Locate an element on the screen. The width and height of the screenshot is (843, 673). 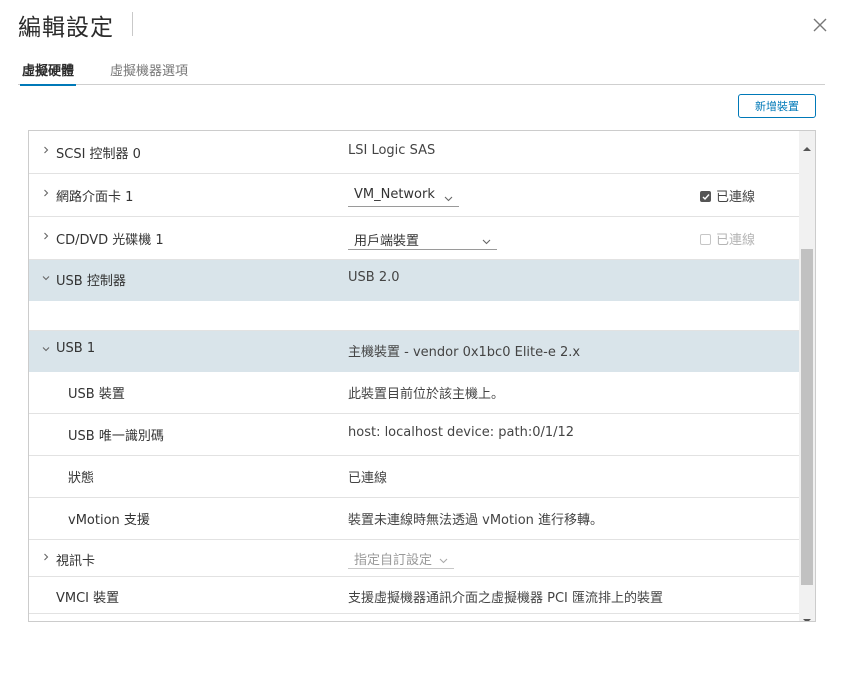
row-usb-device: USB 裝置 此裝置目前位於該主機上。 is located at coordinates (414, 393).